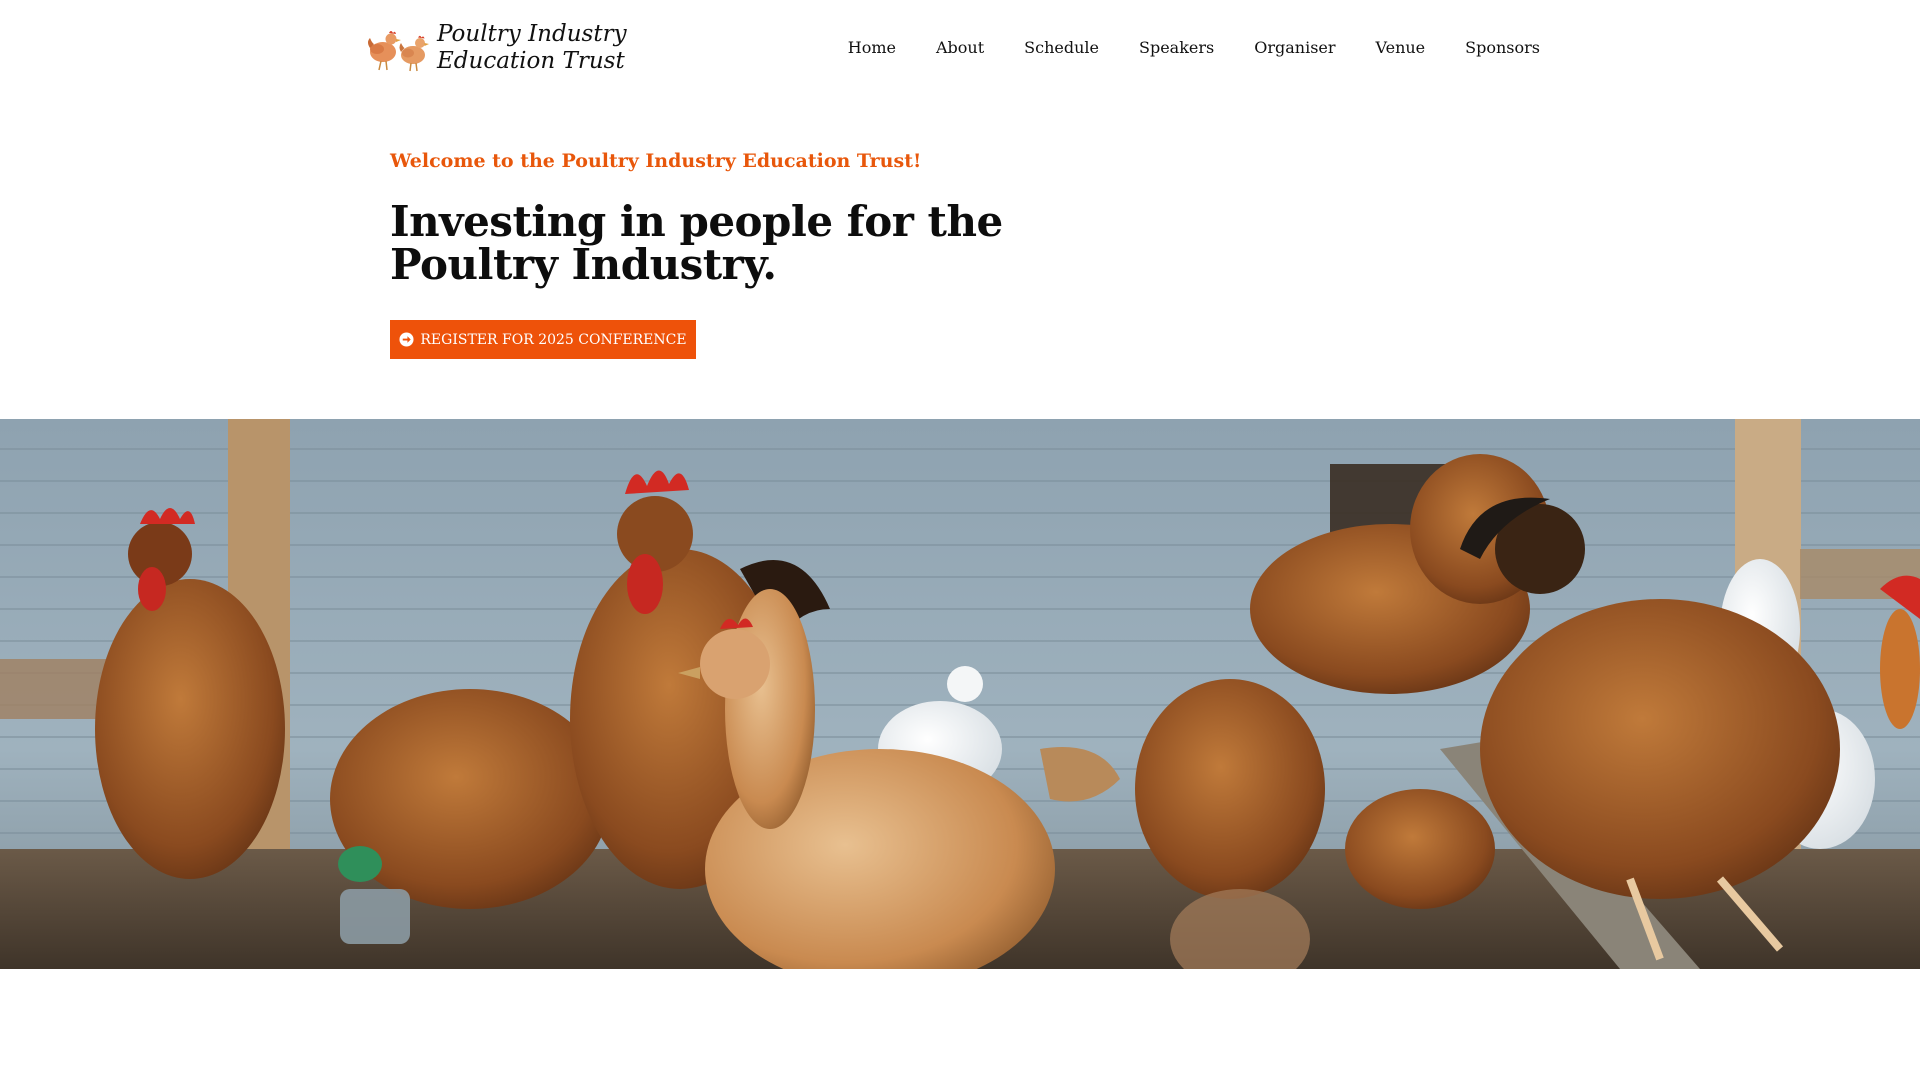 The width and height of the screenshot is (1920, 1080). Describe the element at coordinates (1502, 48) in the screenshot. I see `nav-item-sponsors: Sponsors` at that location.